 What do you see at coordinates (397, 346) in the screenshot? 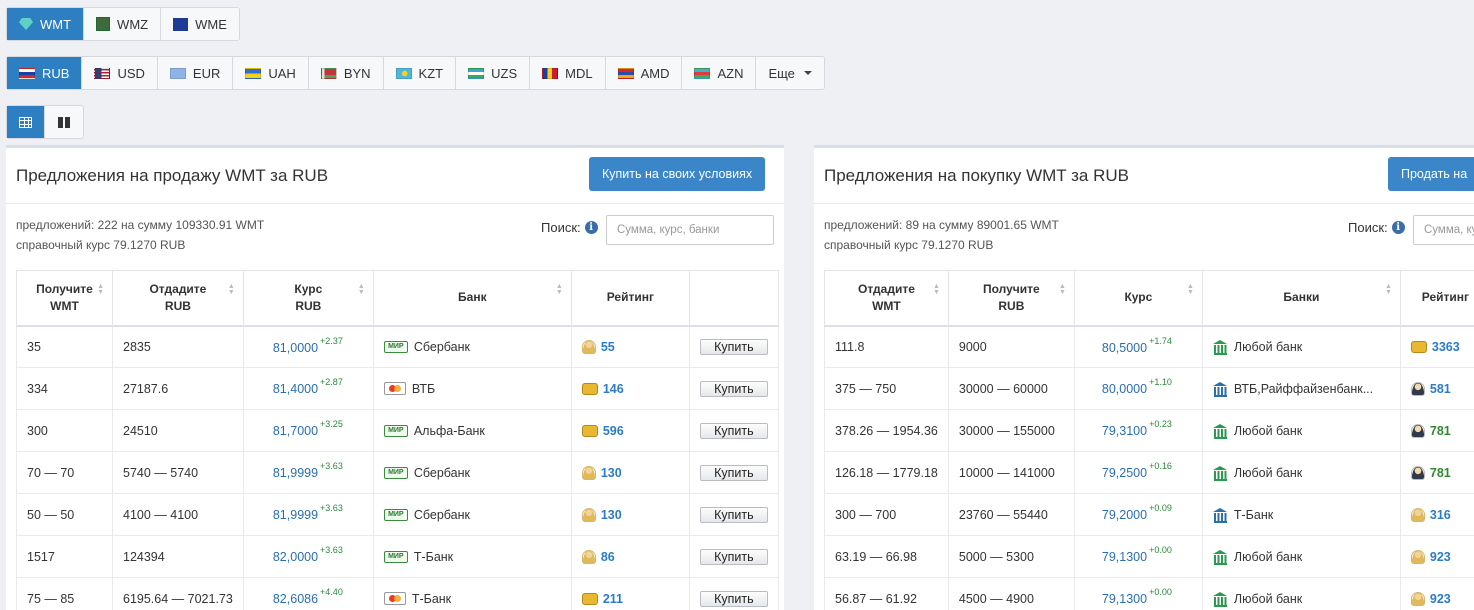
I see `table-row: 35 2835 81,0000+2.37 МИР Сбербанк 55 Купить` at bounding box center [397, 346].